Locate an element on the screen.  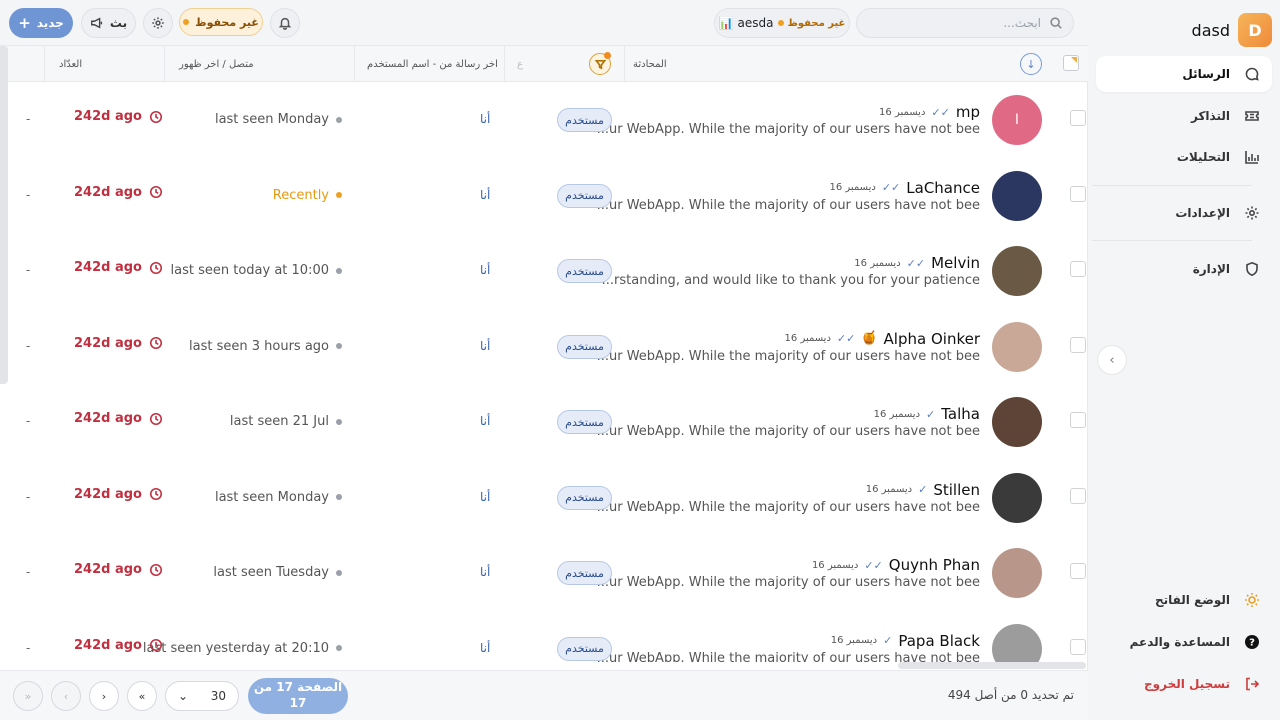
analytics-icon: 📊 is located at coordinates (726, 23).